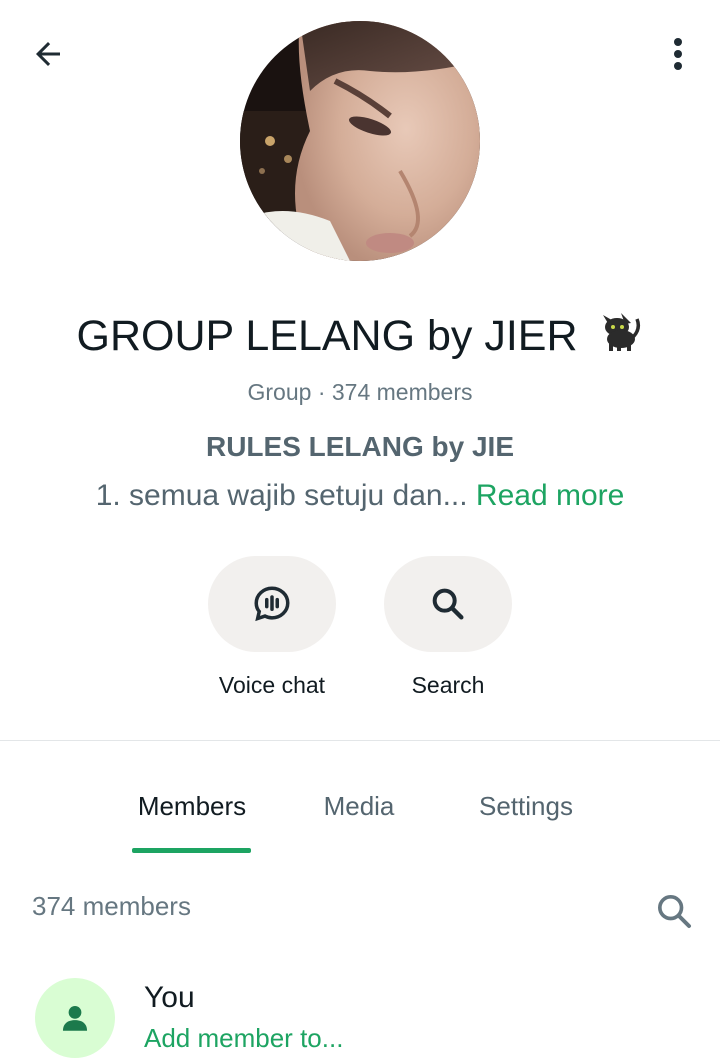  I want to click on more-vertical-icon, so click(678, 54).